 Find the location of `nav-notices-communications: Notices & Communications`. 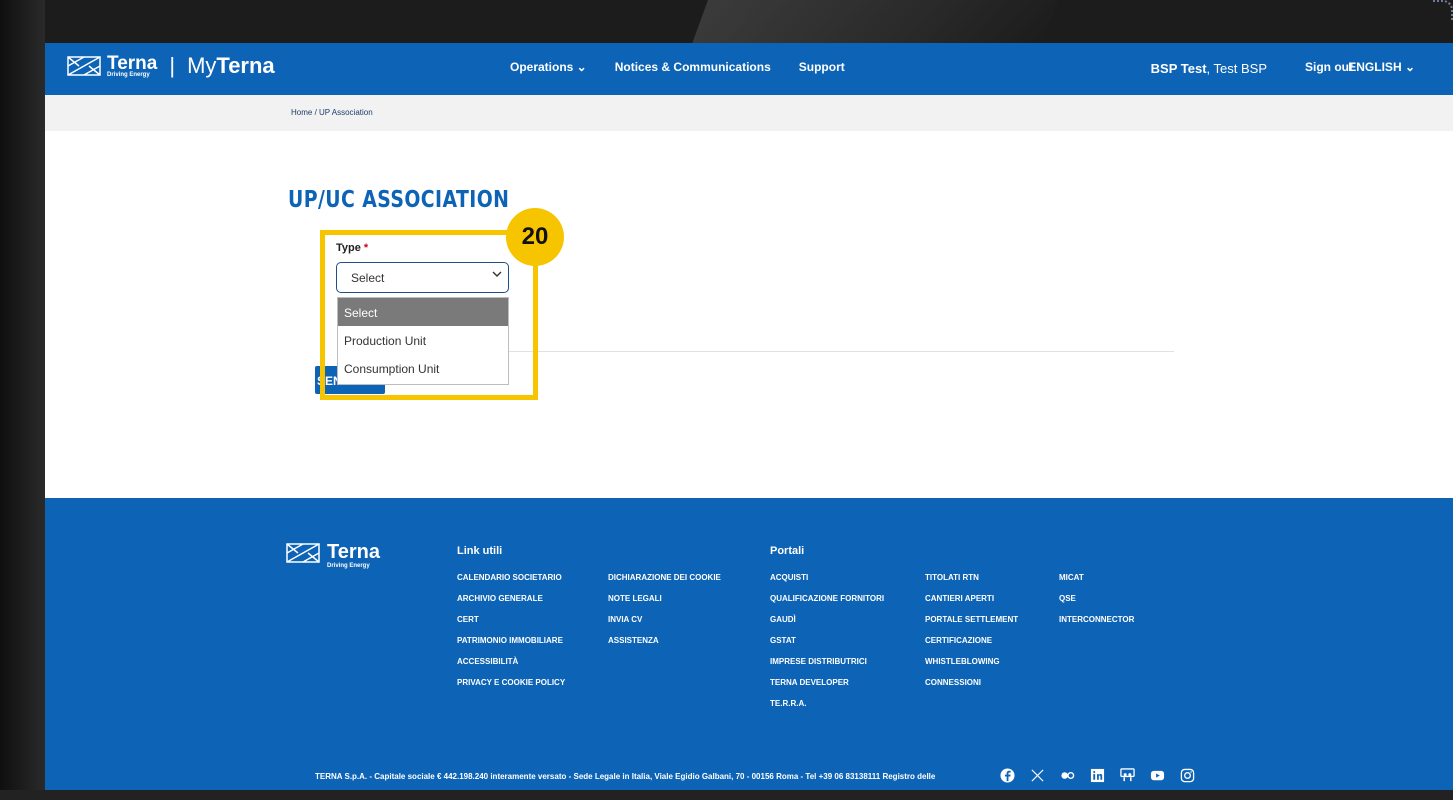

nav-notices-communications: Notices & Communications is located at coordinates (693, 67).